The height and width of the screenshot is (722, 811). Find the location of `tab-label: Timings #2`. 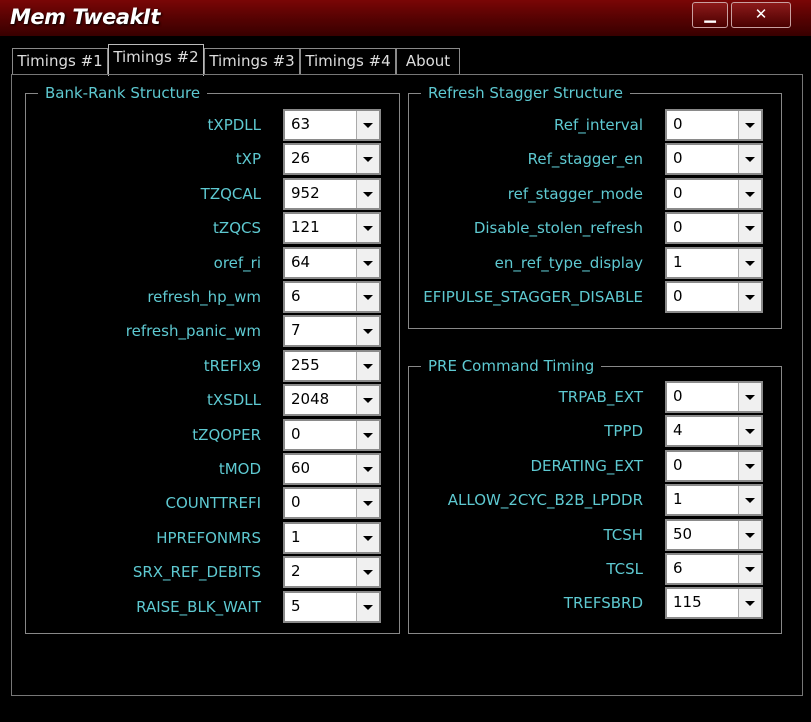

tab-label: Timings #2 is located at coordinates (156, 57).